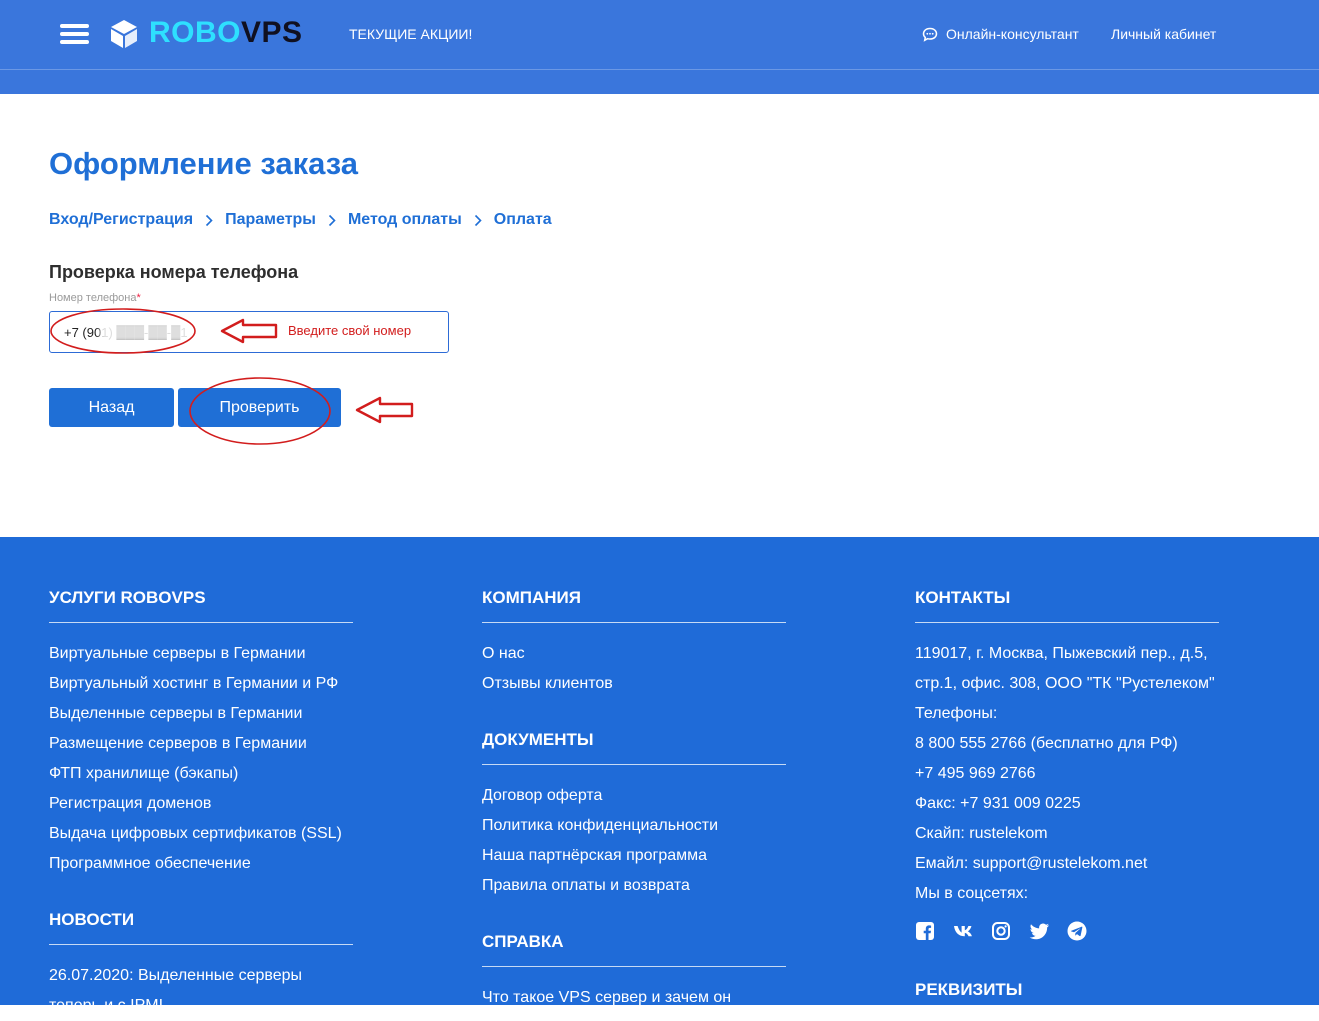 Image resolution: width=1319 pixels, height=1021 pixels. What do you see at coordinates (405, 220) in the screenshot?
I see `breadcrumb-step-payment-method: Метод оплаты` at bounding box center [405, 220].